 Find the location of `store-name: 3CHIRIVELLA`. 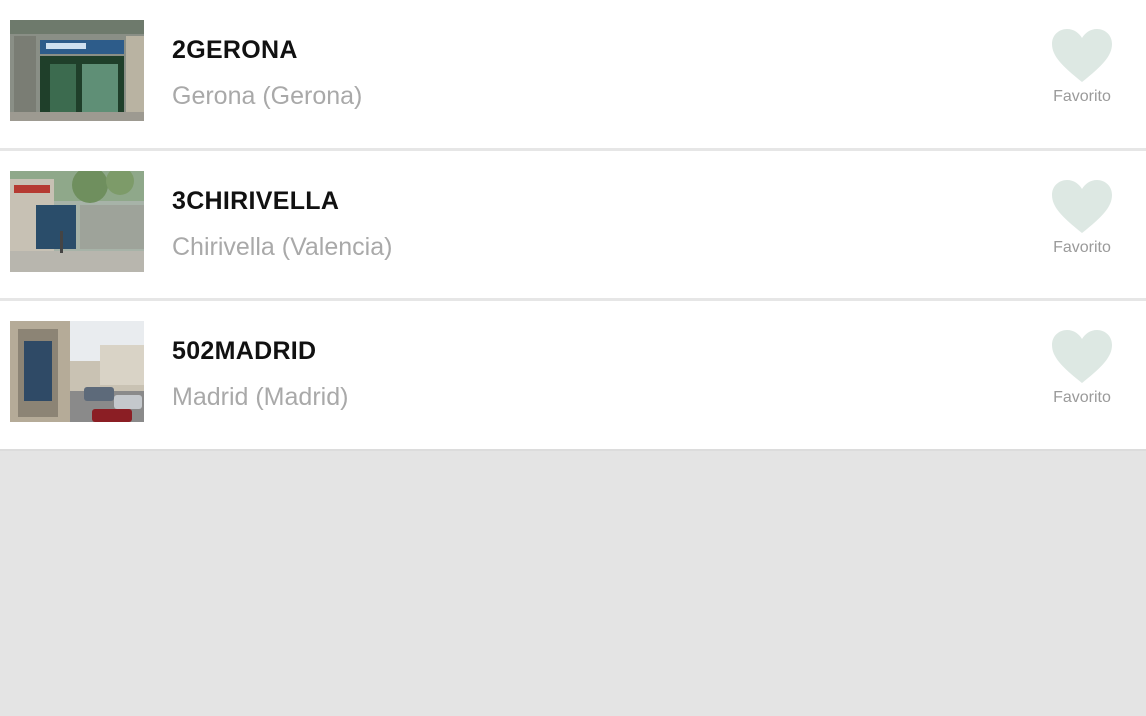

store-name: 3CHIRIVELLA is located at coordinates (256, 201).